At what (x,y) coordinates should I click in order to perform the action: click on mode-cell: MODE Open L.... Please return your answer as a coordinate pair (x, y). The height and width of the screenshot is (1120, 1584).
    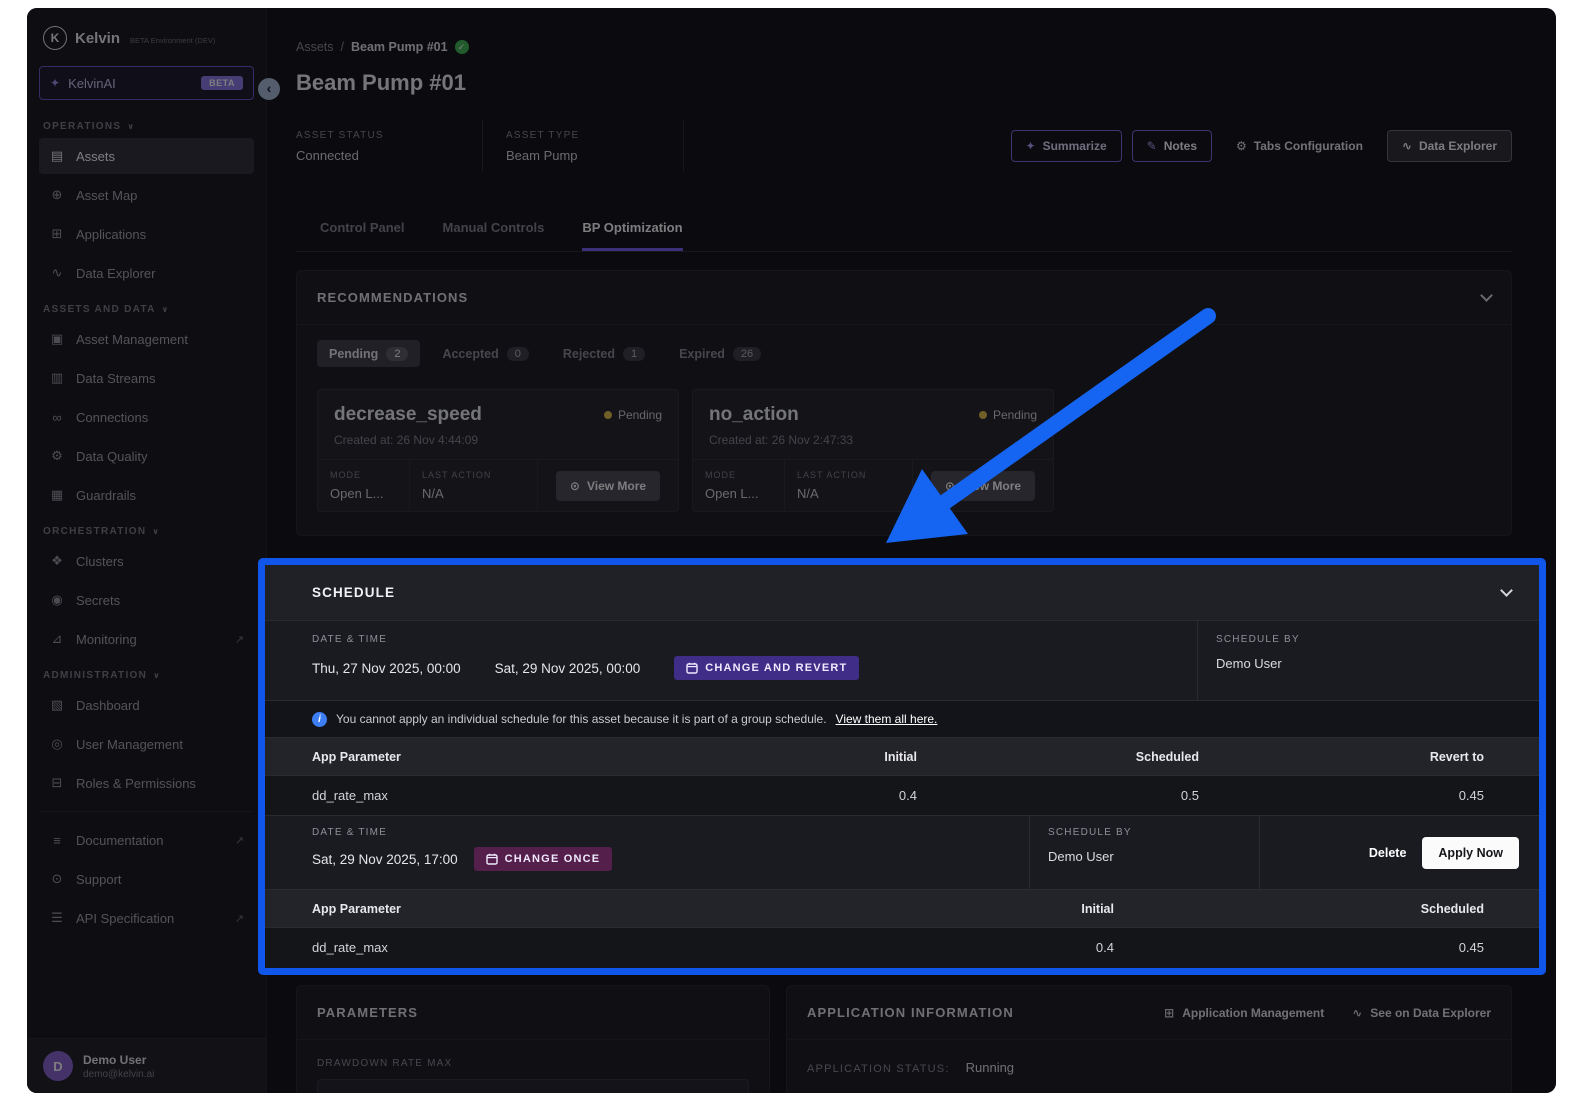
    Looking at the image, I should click on (739, 485).